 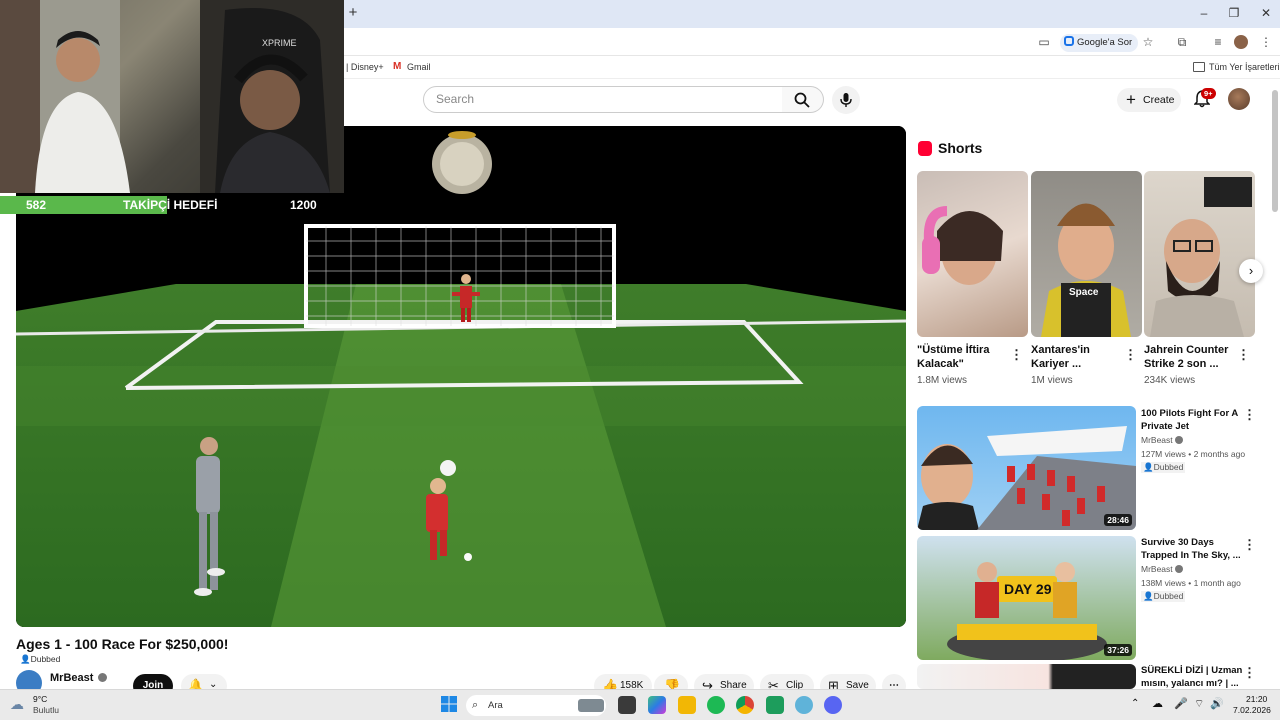 What do you see at coordinates (1135, 703) in the screenshot?
I see `chevron-up-icon: ⌃` at bounding box center [1135, 703].